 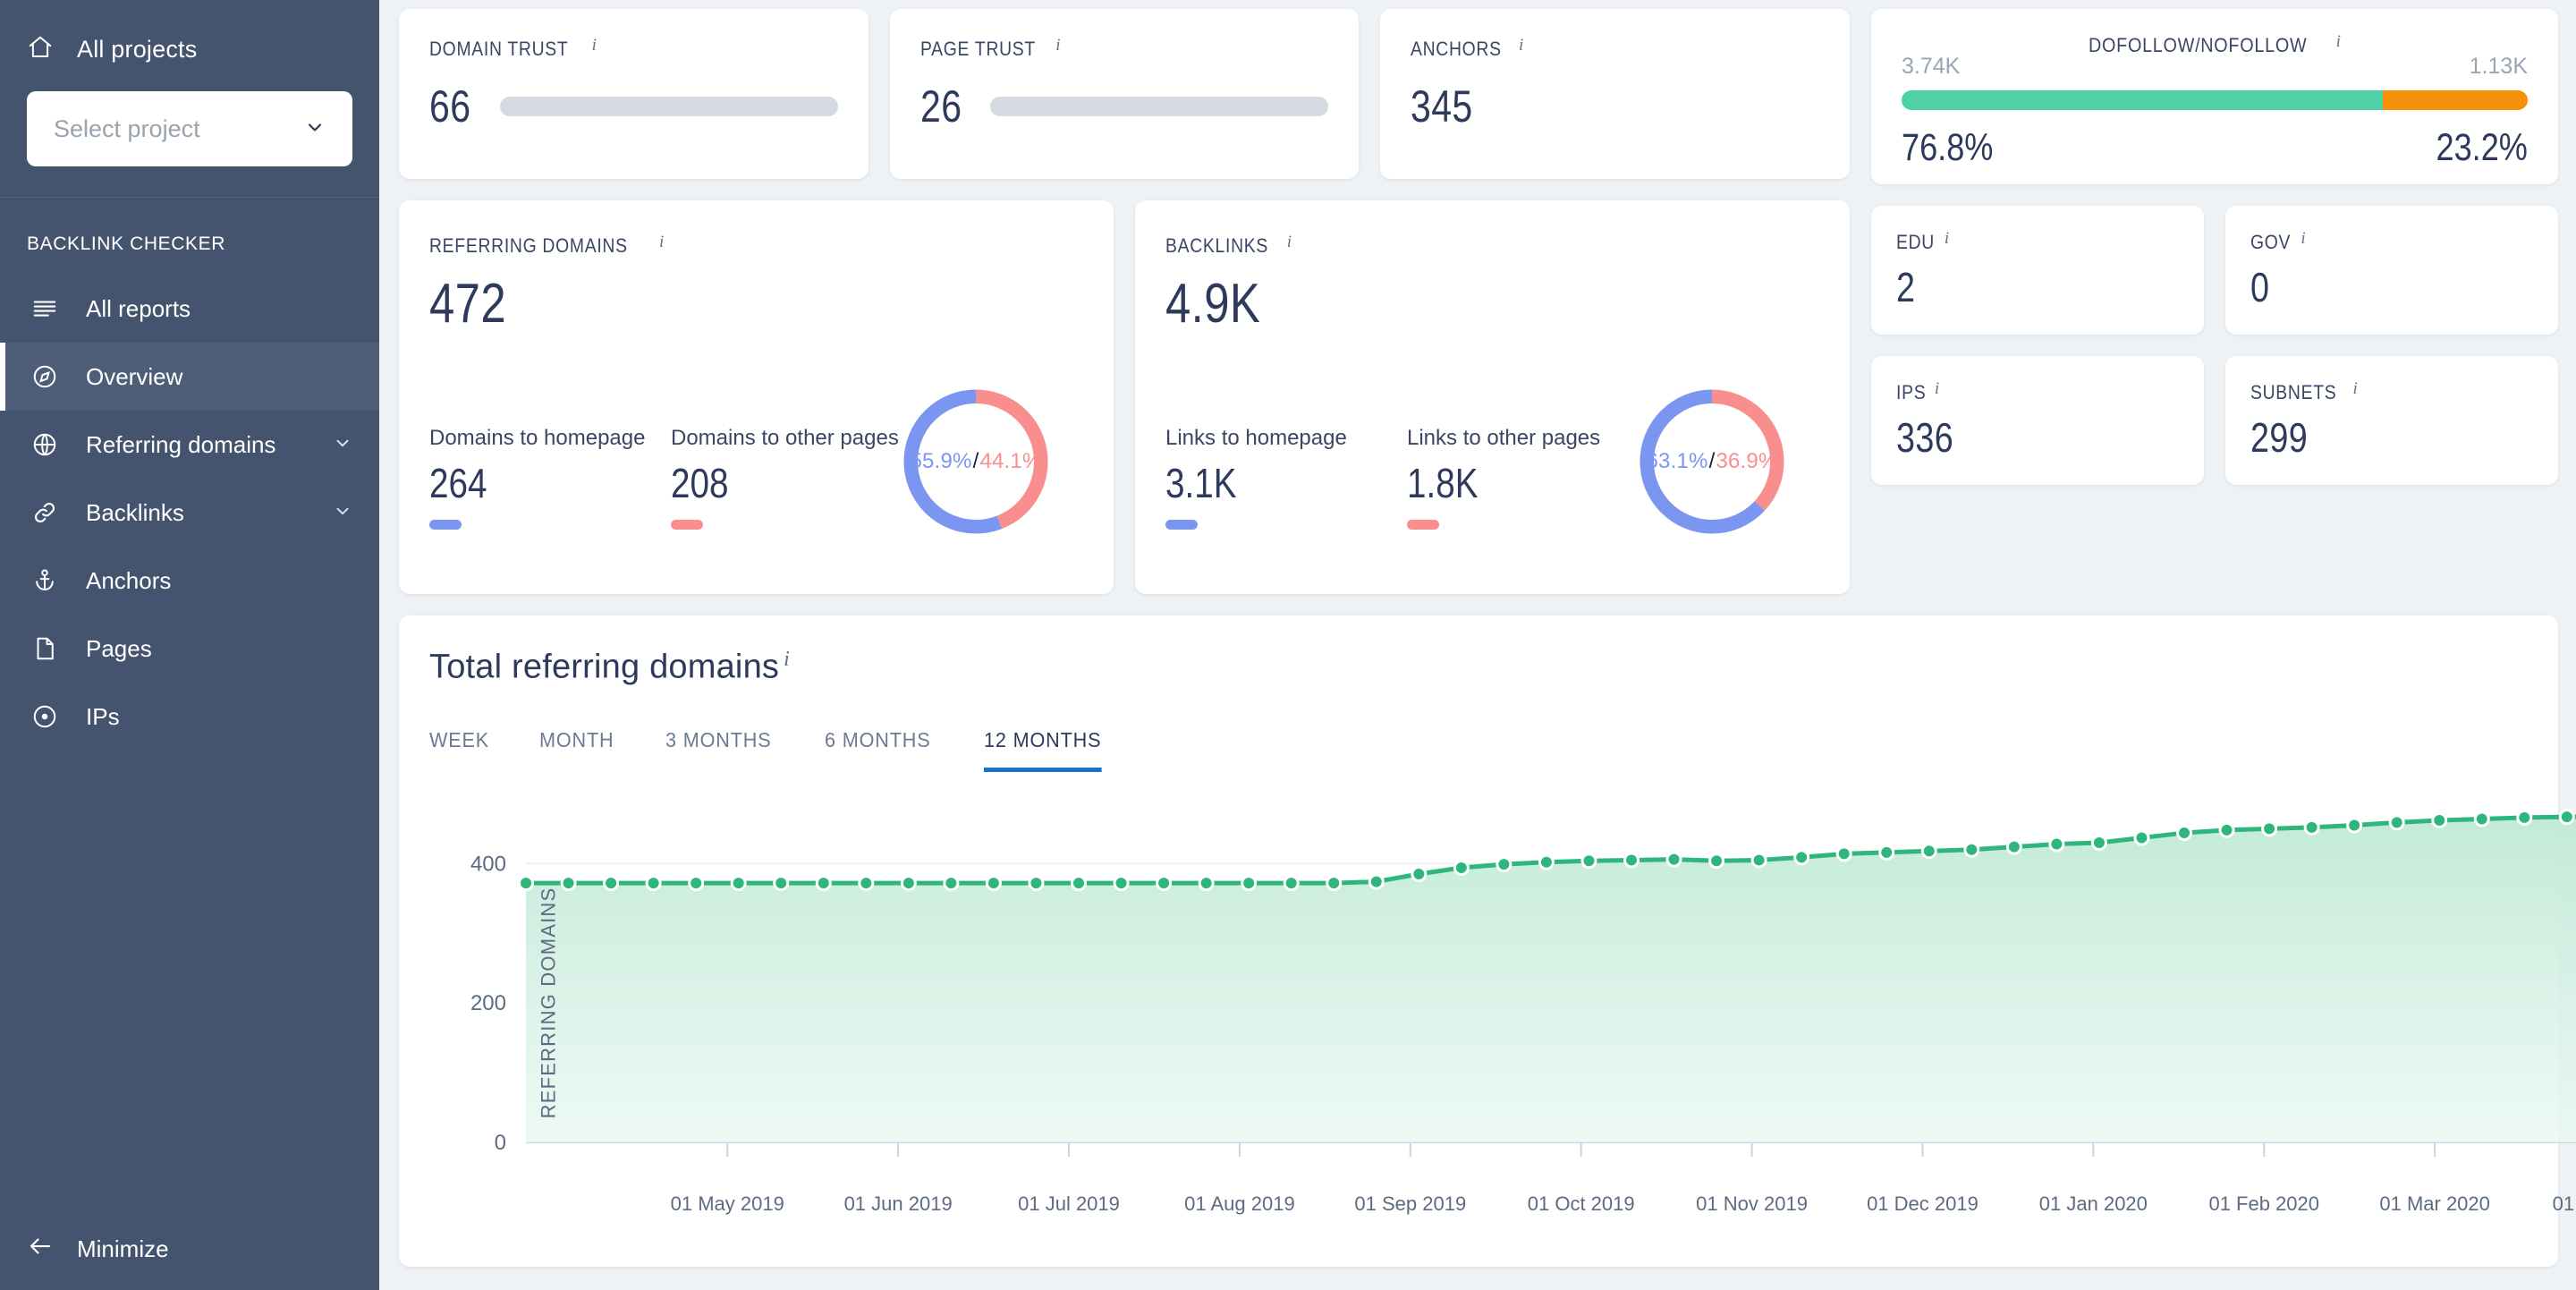 What do you see at coordinates (2271, 242) in the screenshot?
I see `card-label: GOV` at bounding box center [2271, 242].